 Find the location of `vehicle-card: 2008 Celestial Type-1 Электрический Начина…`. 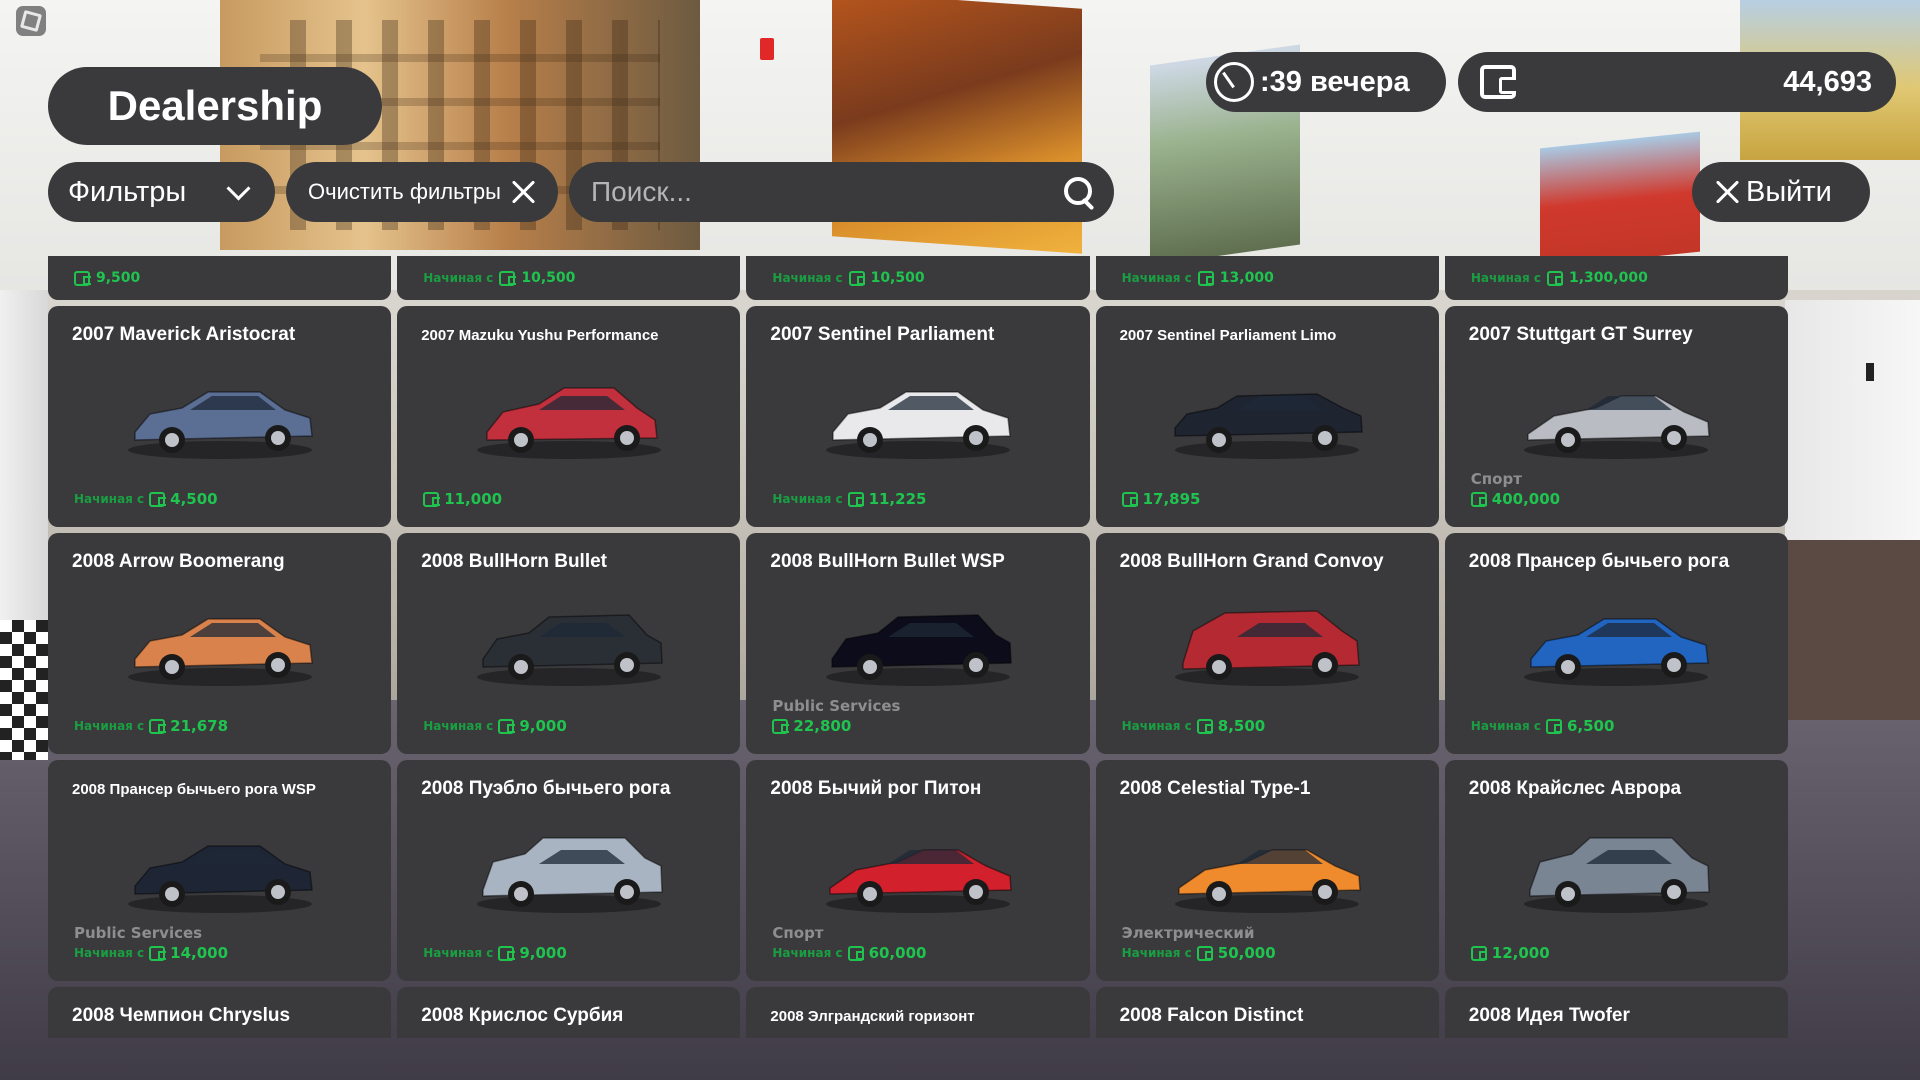

vehicle-card: 2008 Celestial Type-1 Электрический Начина… is located at coordinates (1267, 870).